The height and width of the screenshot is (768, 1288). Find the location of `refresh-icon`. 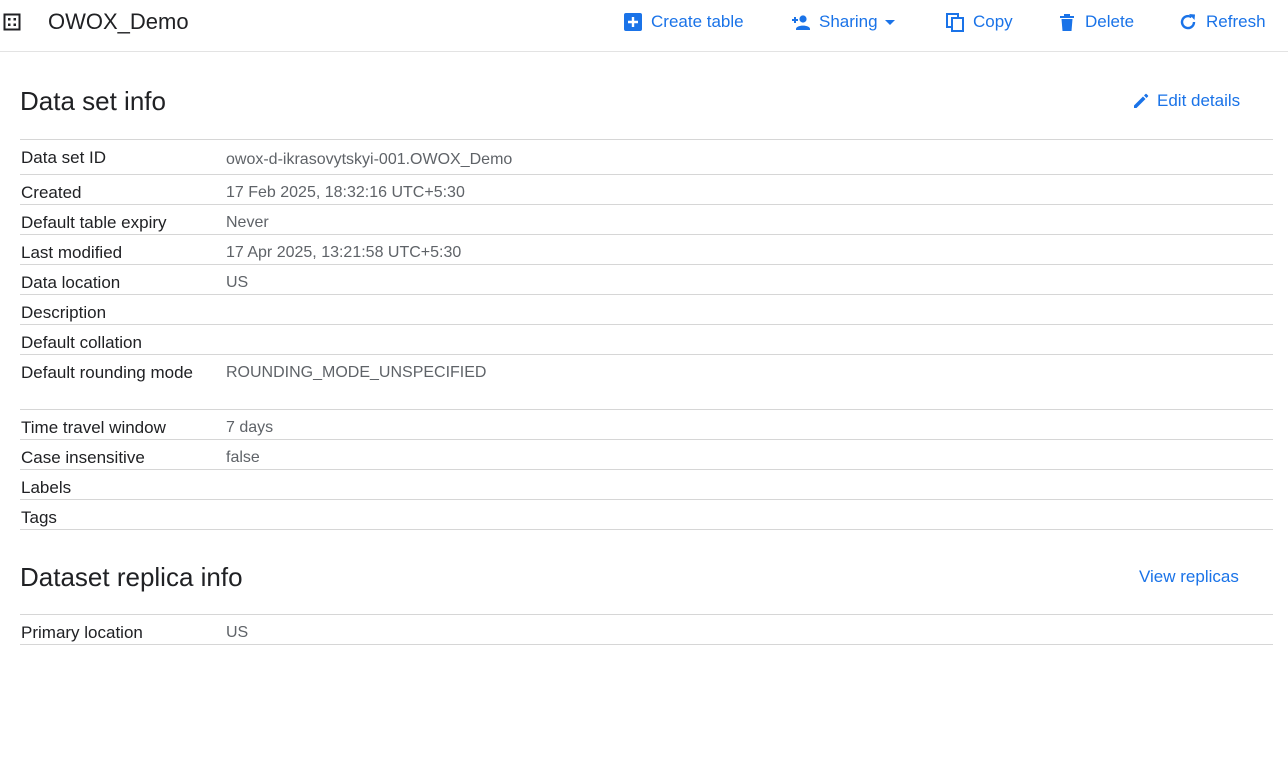

refresh-icon is located at coordinates (1188, 22).